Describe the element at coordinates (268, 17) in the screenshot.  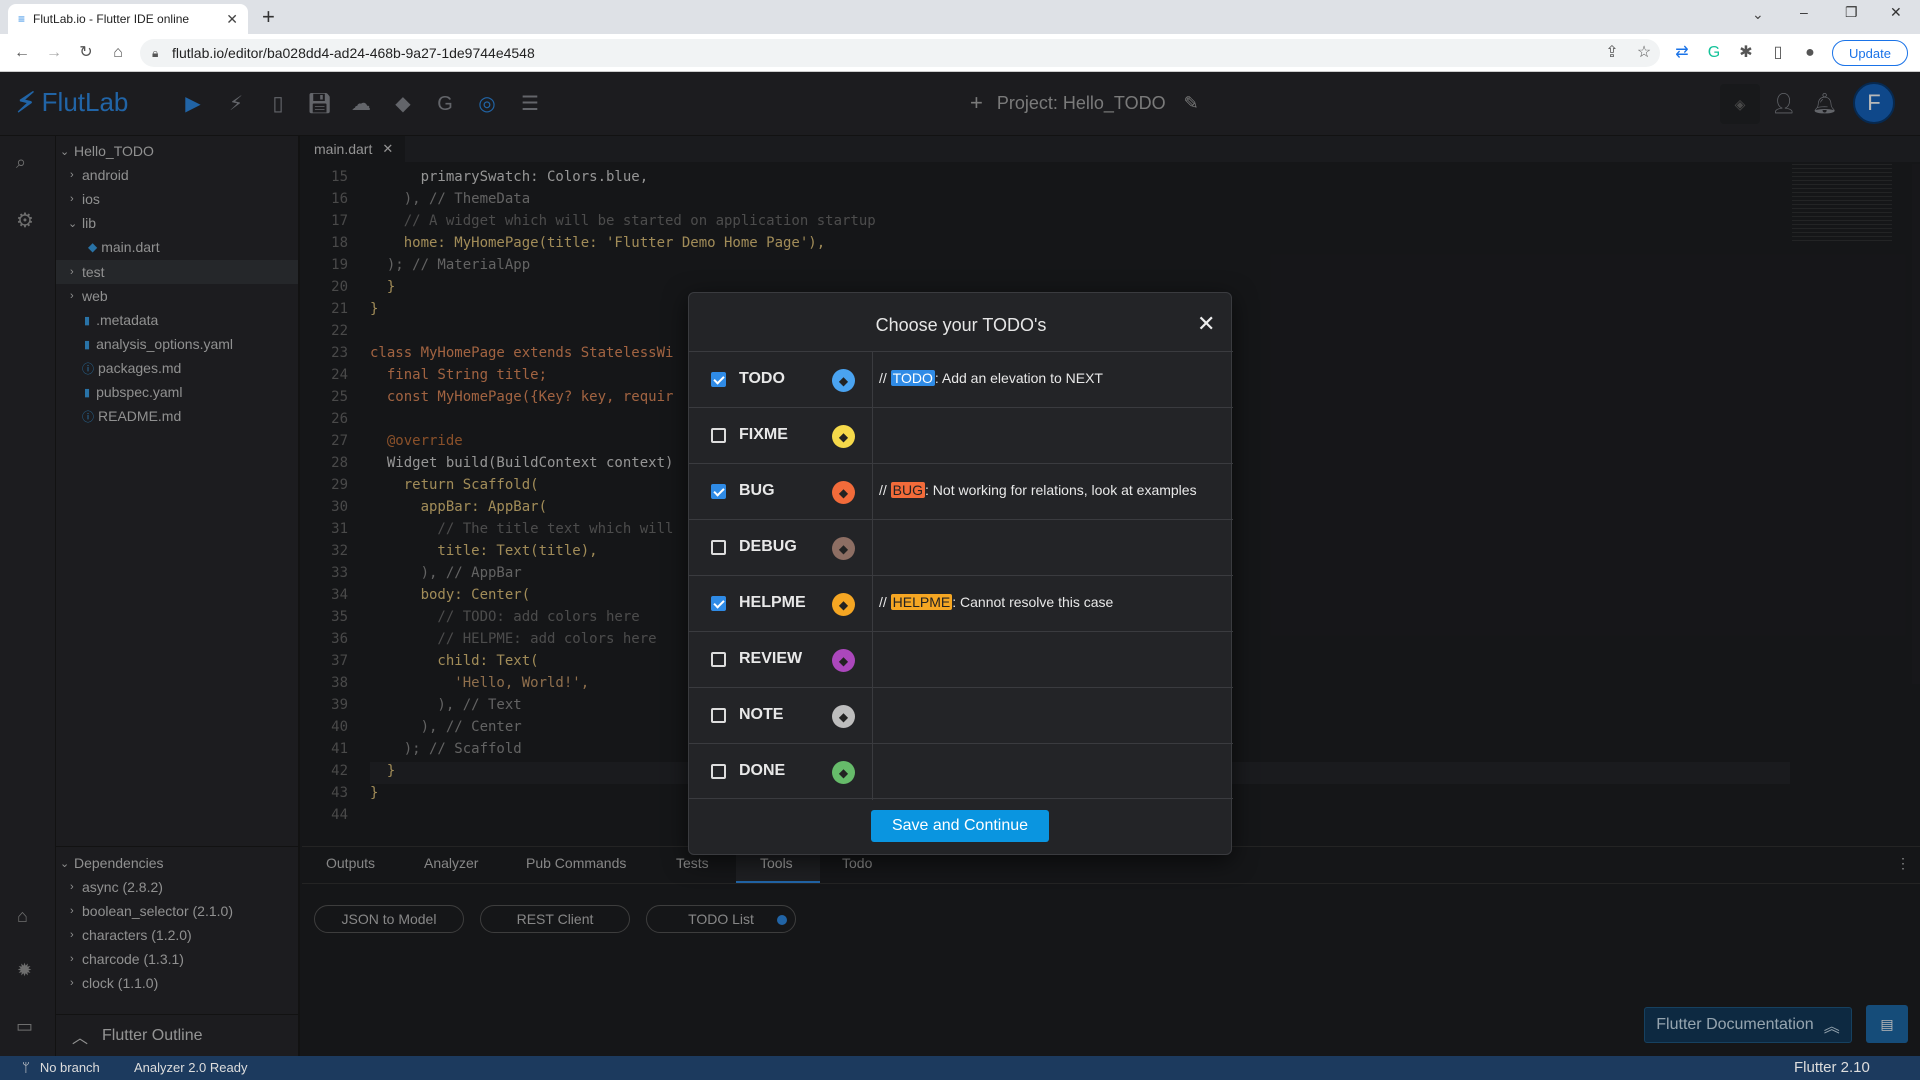
I see `new-tab-button: +` at that location.